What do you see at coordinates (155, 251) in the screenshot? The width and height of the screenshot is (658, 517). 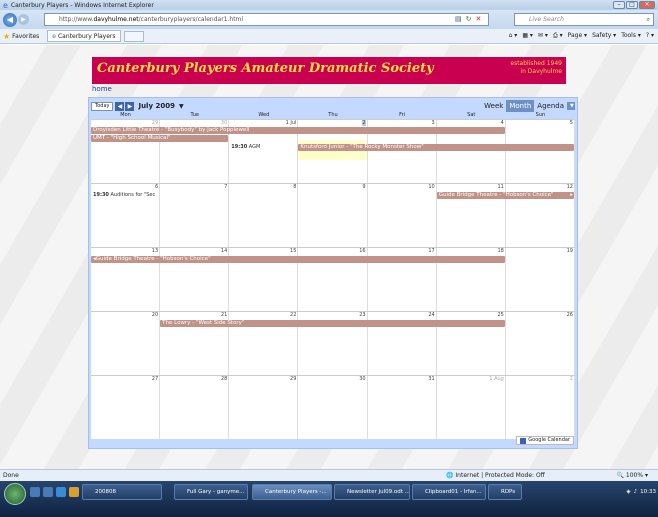 I see `day-number: 13` at bounding box center [155, 251].